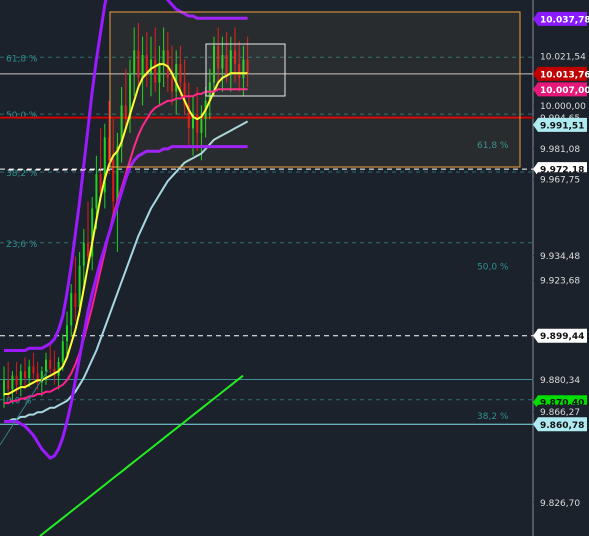  Describe the element at coordinates (560, 381) in the screenshot. I see `price-tag-label: 9.880,34` at that location.